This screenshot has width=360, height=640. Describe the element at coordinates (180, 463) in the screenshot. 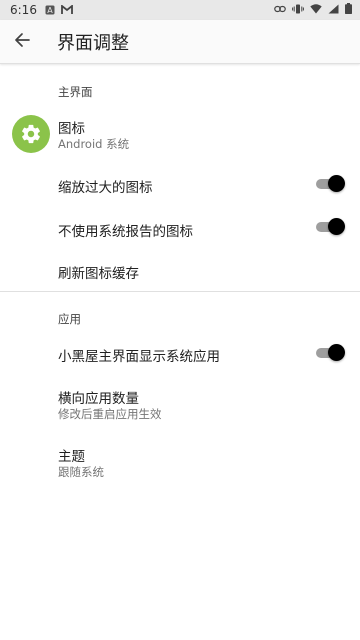

I see `theme-item: 主题 跟随系统` at that location.